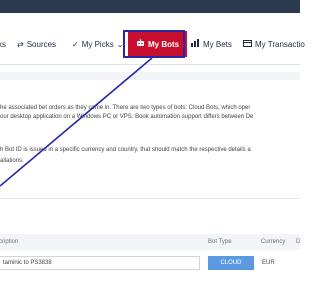 The height and width of the screenshot is (300, 320). What do you see at coordinates (231, 263) in the screenshot?
I see `bot-type-cloud-button: CLOUD` at bounding box center [231, 263].